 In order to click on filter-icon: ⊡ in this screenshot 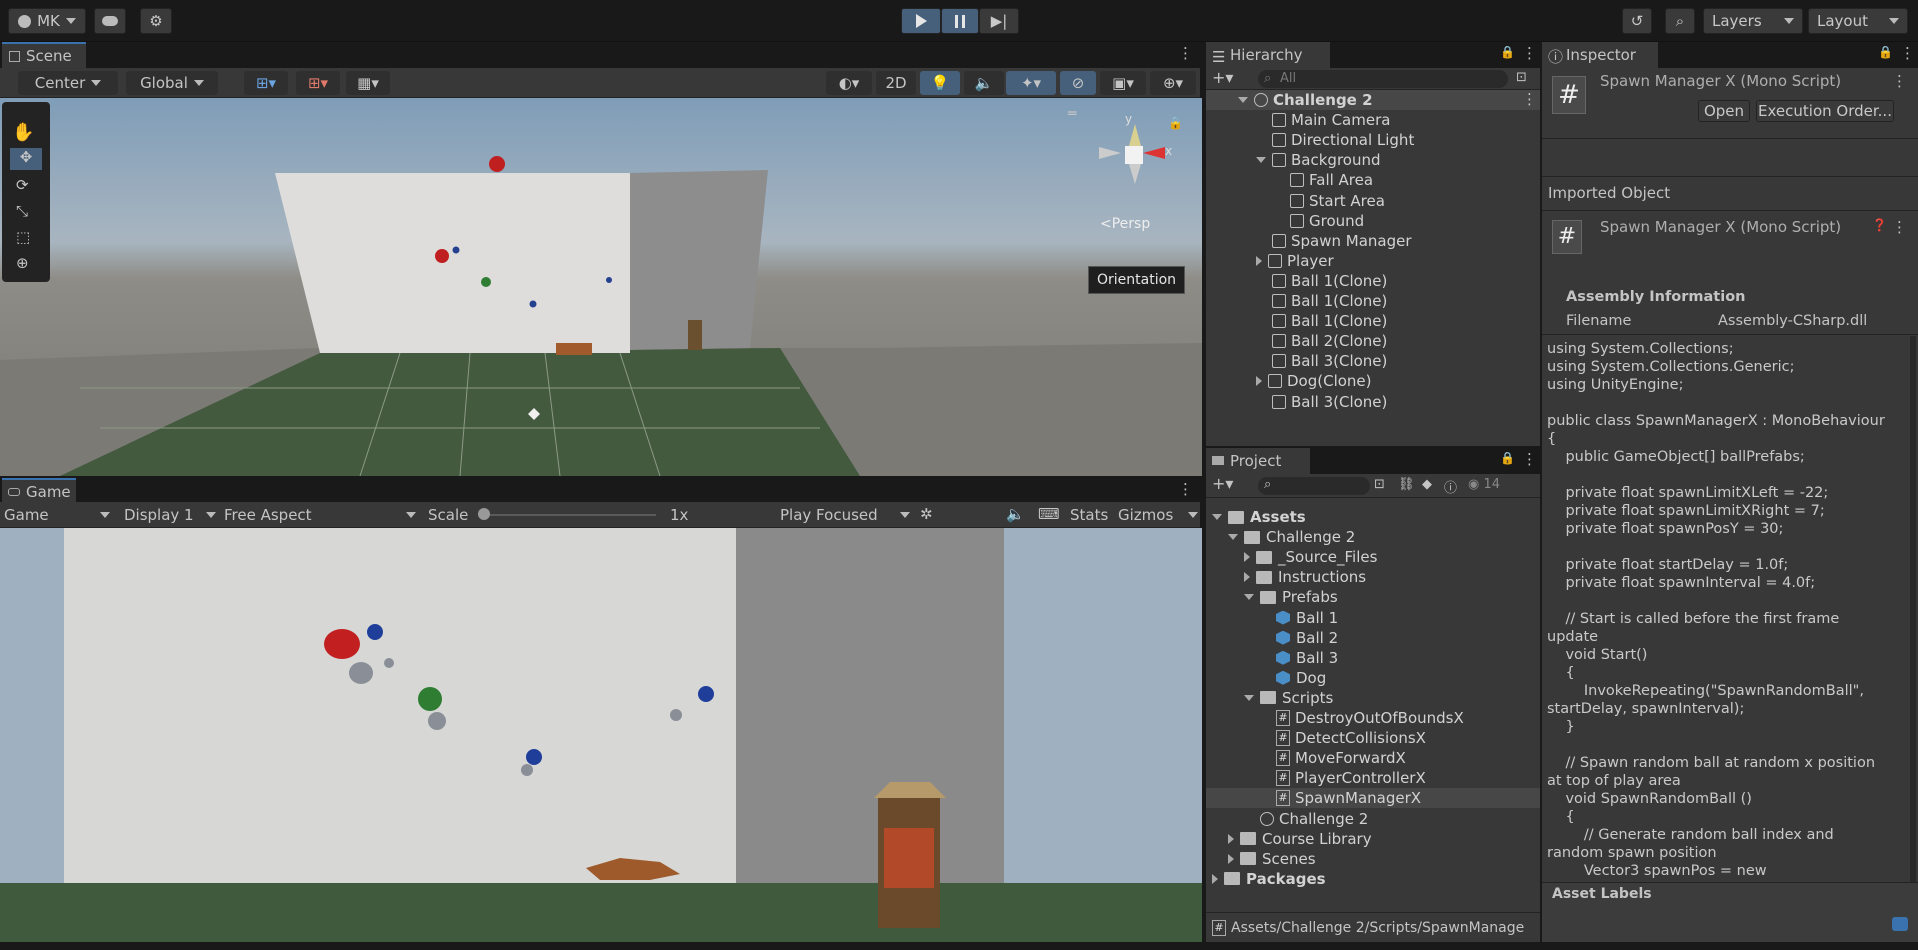, I will do `click(1521, 77)`.